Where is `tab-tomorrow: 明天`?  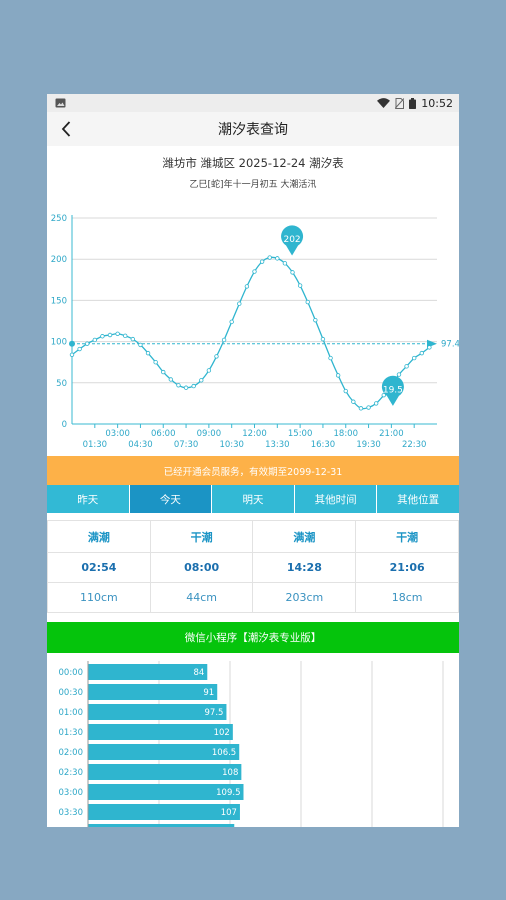 tab-tomorrow: 明天 is located at coordinates (253, 499).